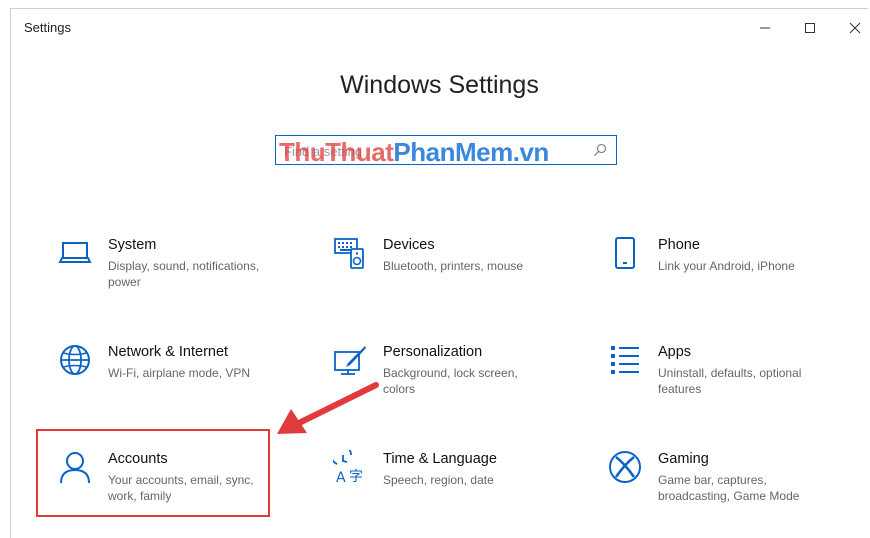 Image resolution: width=870 pixels, height=538 pixels. I want to click on maximize-icon, so click(810, 28).